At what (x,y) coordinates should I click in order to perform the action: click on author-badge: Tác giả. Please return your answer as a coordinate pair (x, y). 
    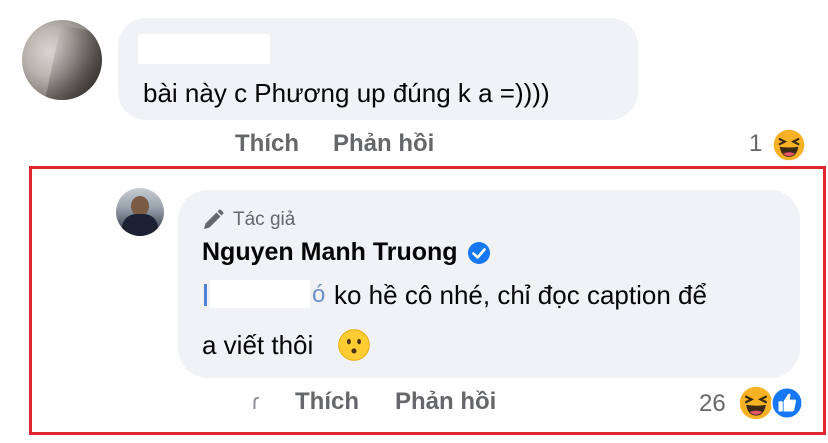
    Looking at the image, I should click on (248, 220).